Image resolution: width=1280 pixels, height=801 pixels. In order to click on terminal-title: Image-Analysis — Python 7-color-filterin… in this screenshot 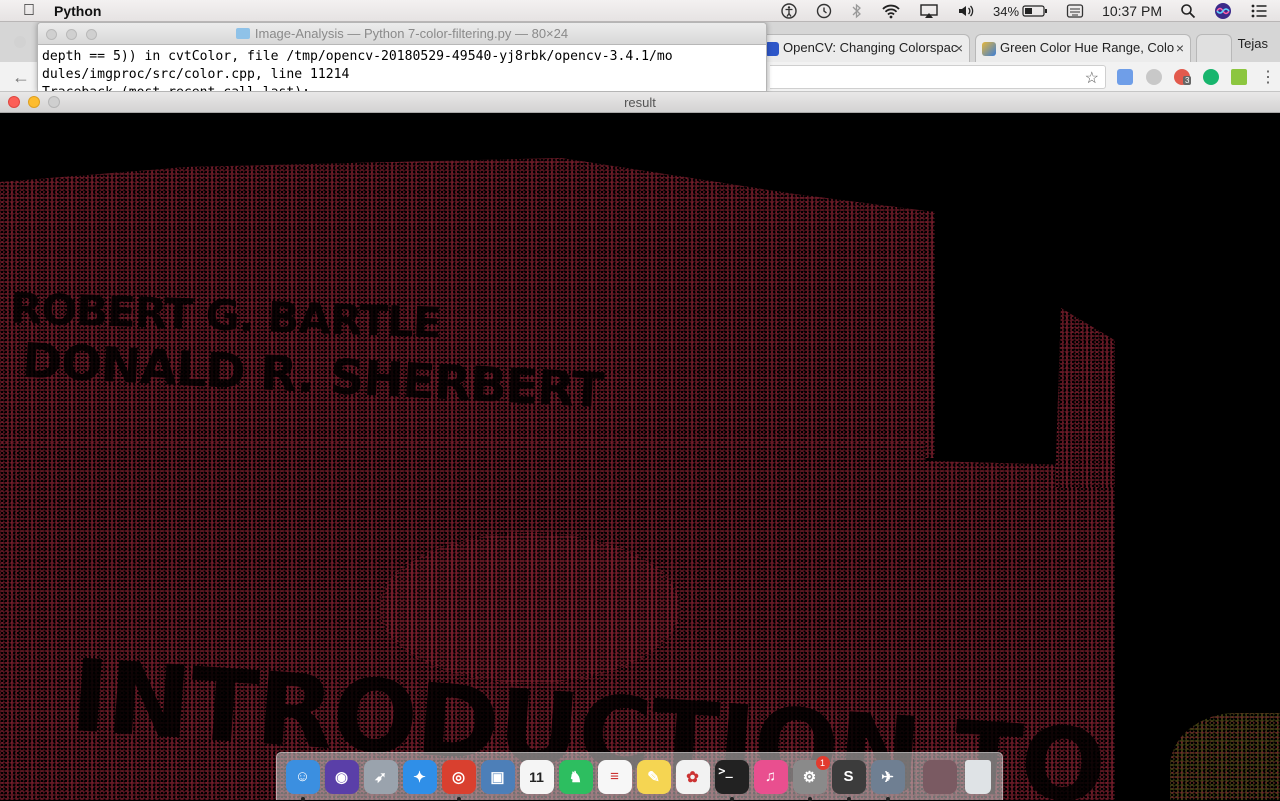, I will do `click(411, 33)`.